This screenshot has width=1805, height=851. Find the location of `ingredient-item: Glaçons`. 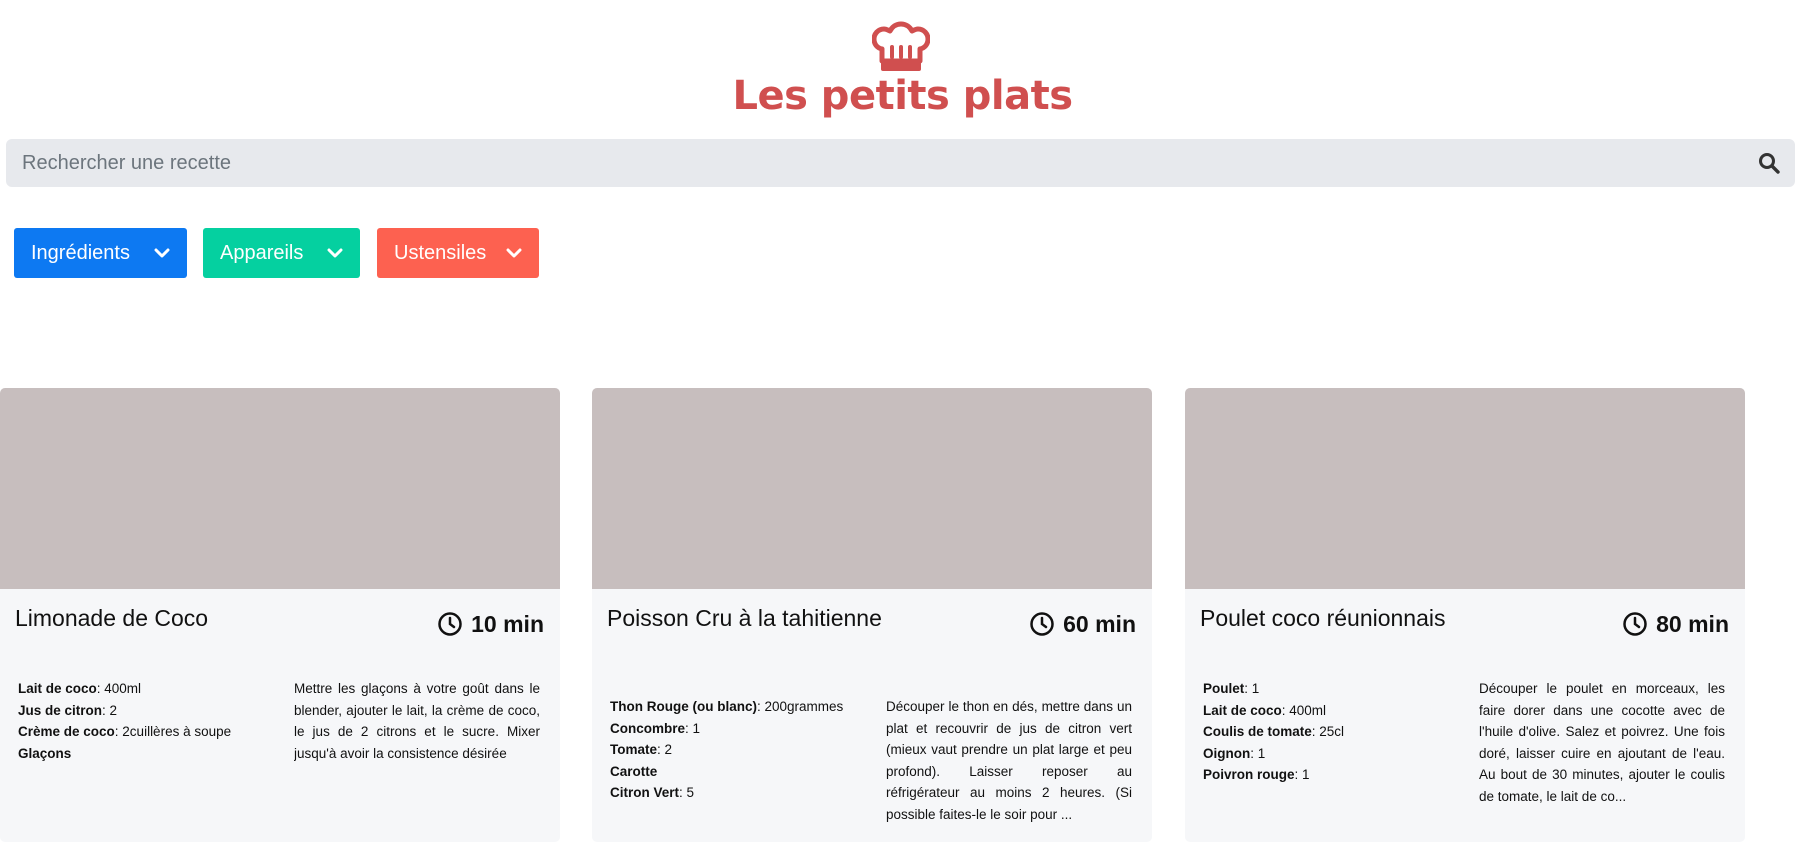

ingredient-item: Glaçons is located at coordinates (148, 754).